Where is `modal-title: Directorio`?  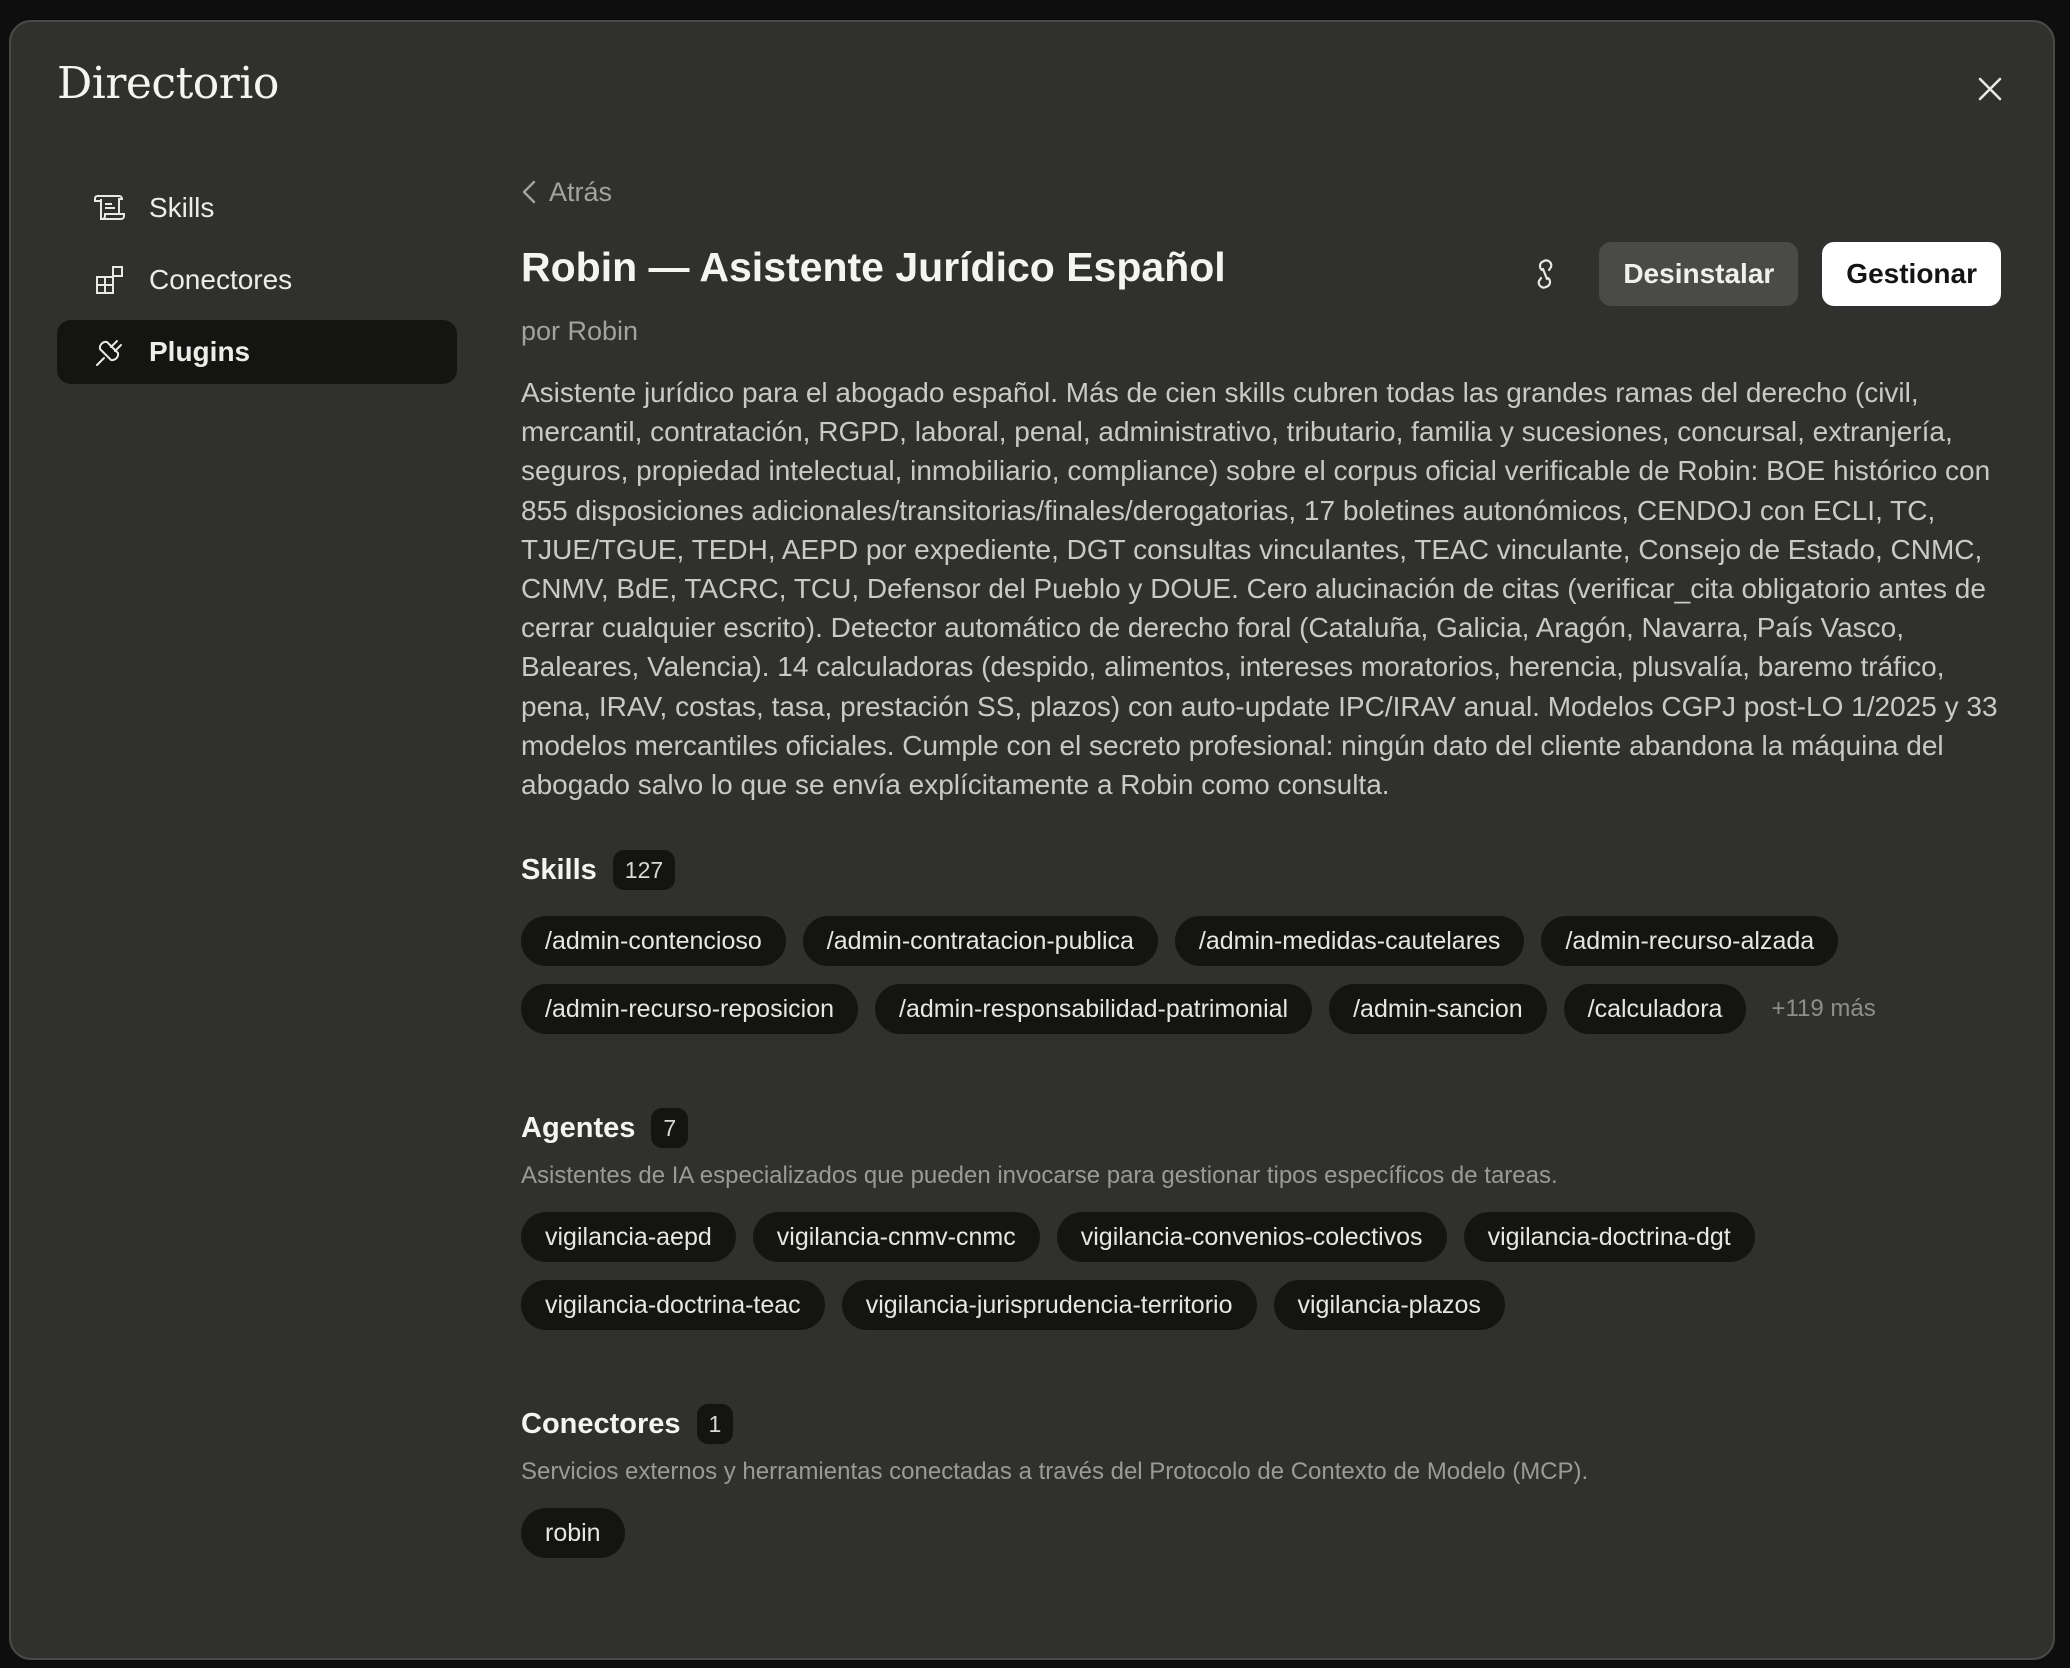 modal-title: Directorio is located at coordinates (168, 83).